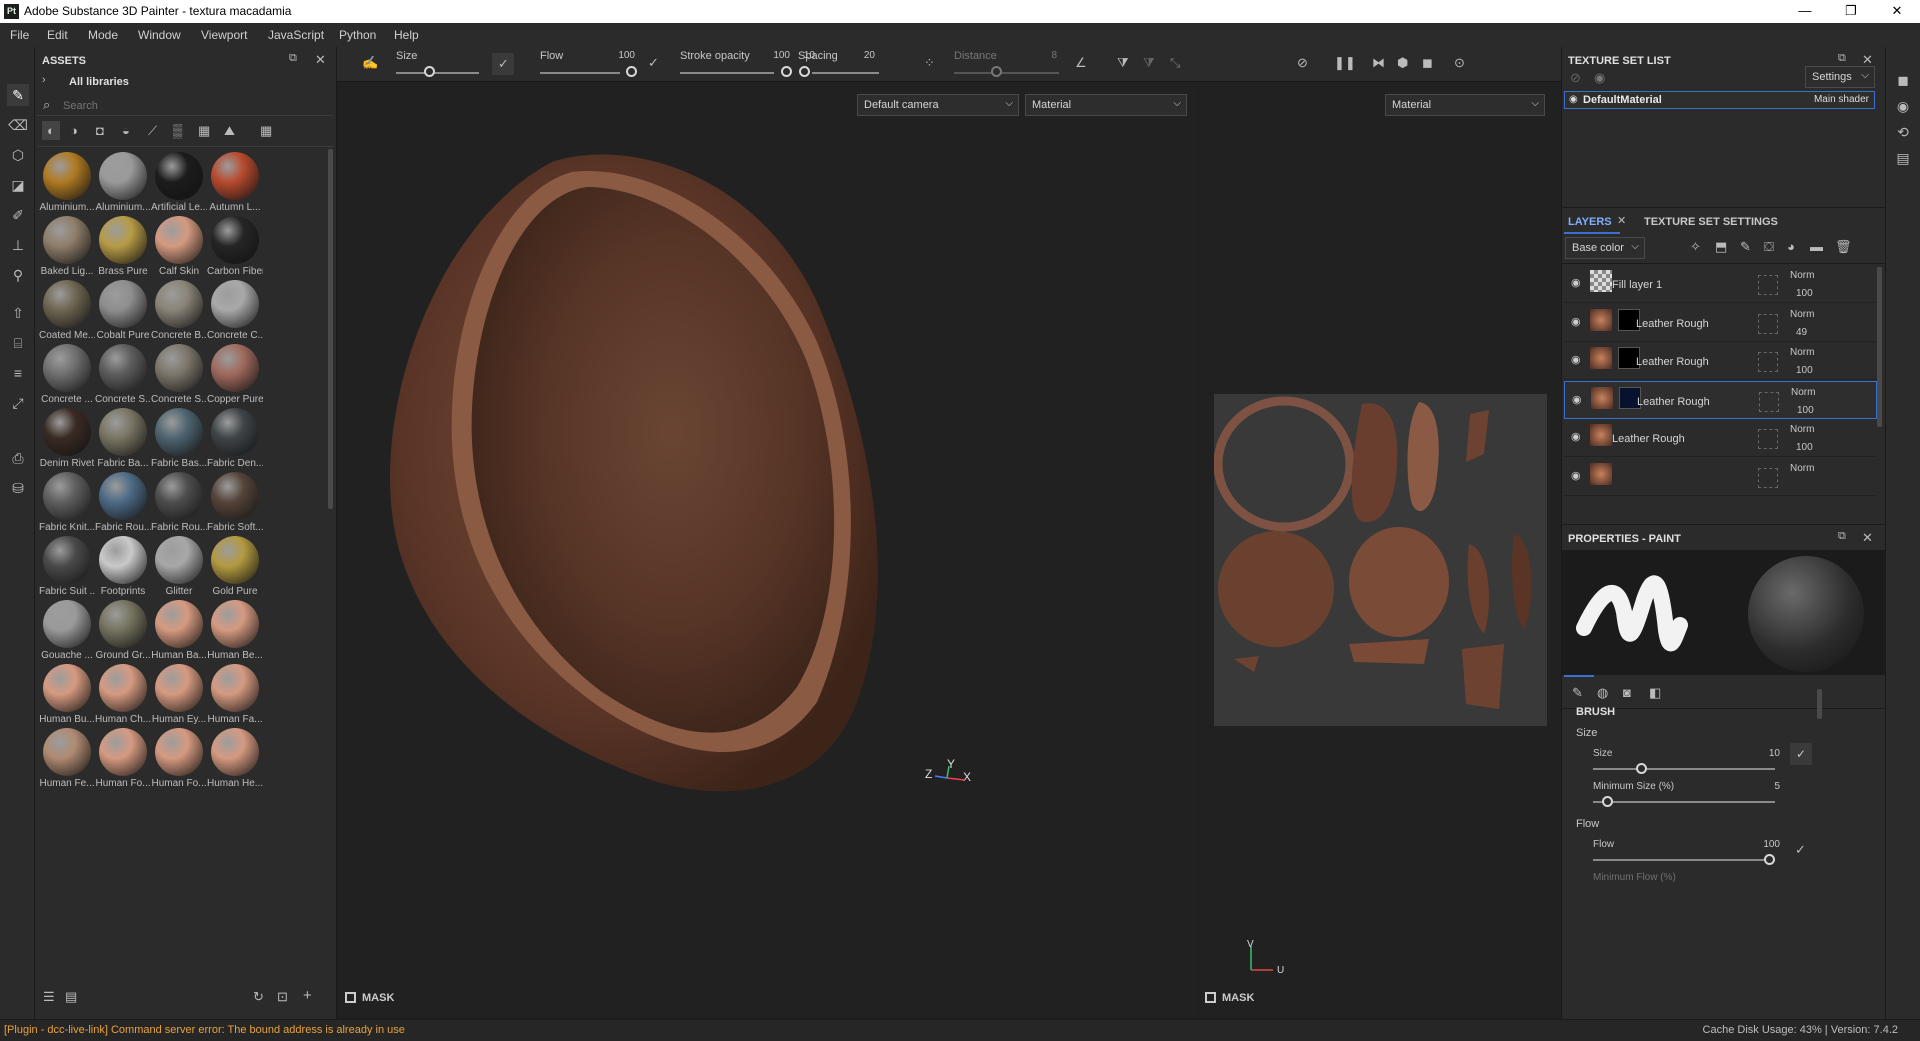  What do you see at coordinates (786, 71) in the screenshot?
I see `stroke-opacity-slider-knob` at bounding box center [786, 71].